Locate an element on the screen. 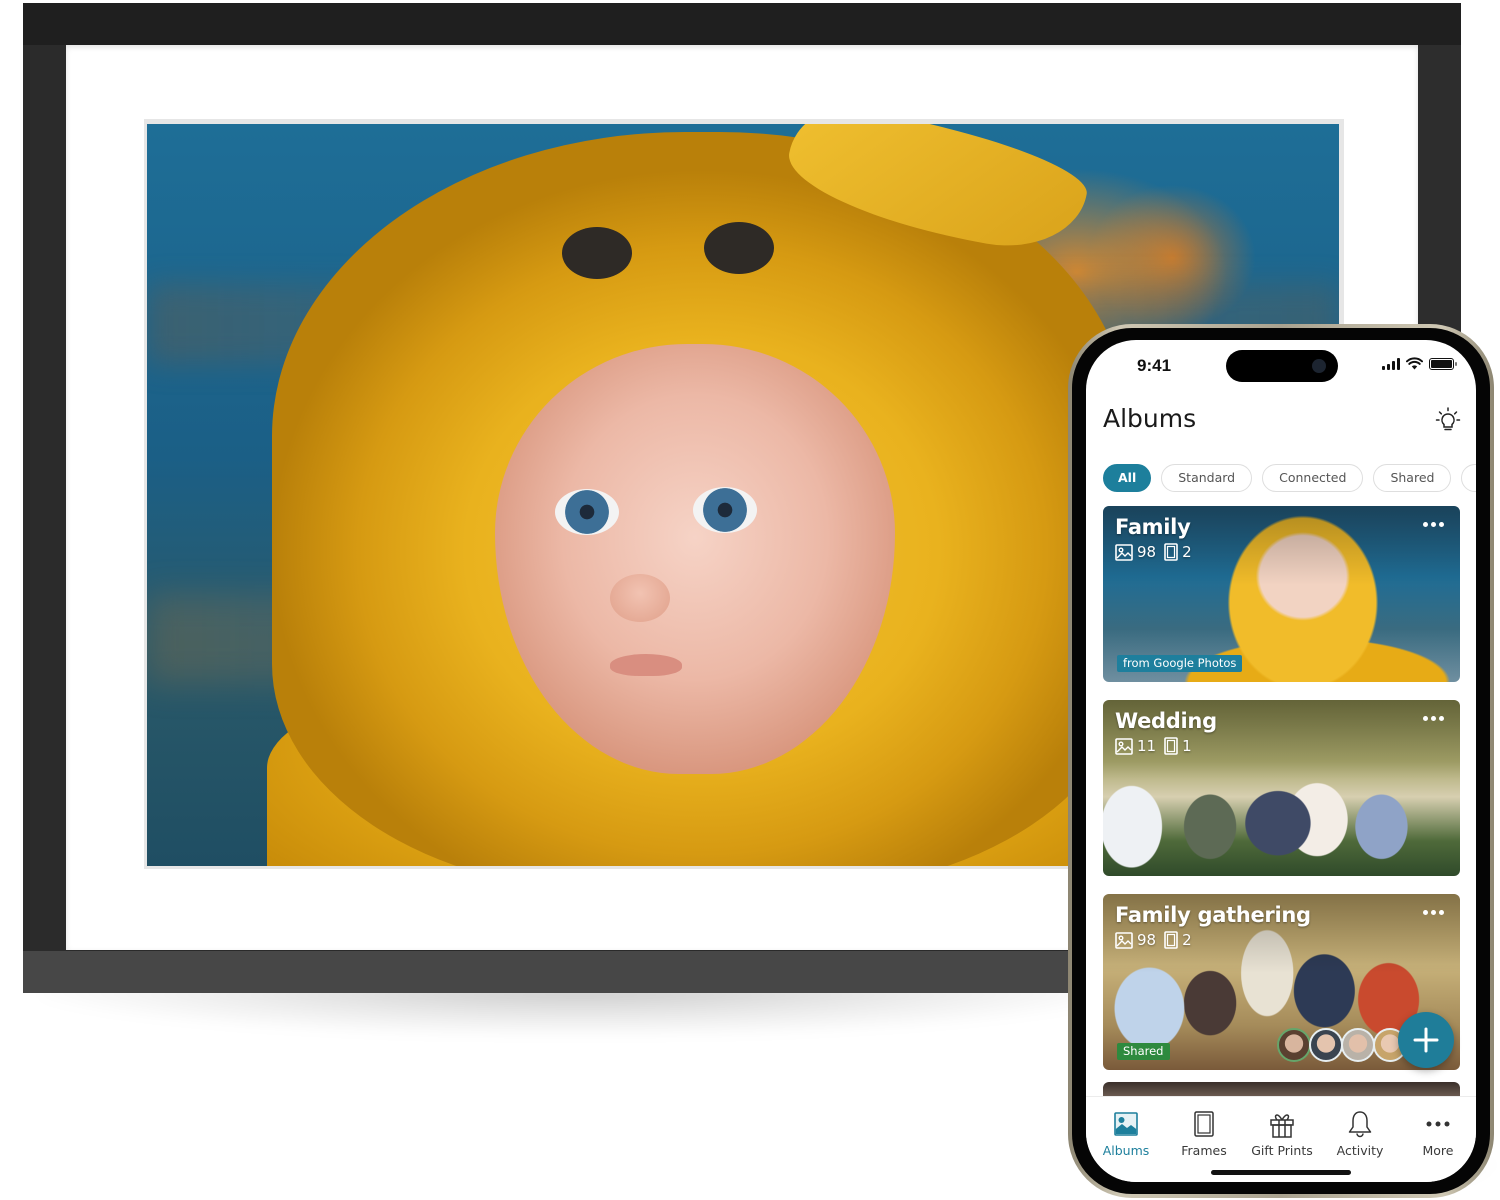 This screenshot has height=1200, width=1500. photo-baby-face is located at coordinates (695, 559).